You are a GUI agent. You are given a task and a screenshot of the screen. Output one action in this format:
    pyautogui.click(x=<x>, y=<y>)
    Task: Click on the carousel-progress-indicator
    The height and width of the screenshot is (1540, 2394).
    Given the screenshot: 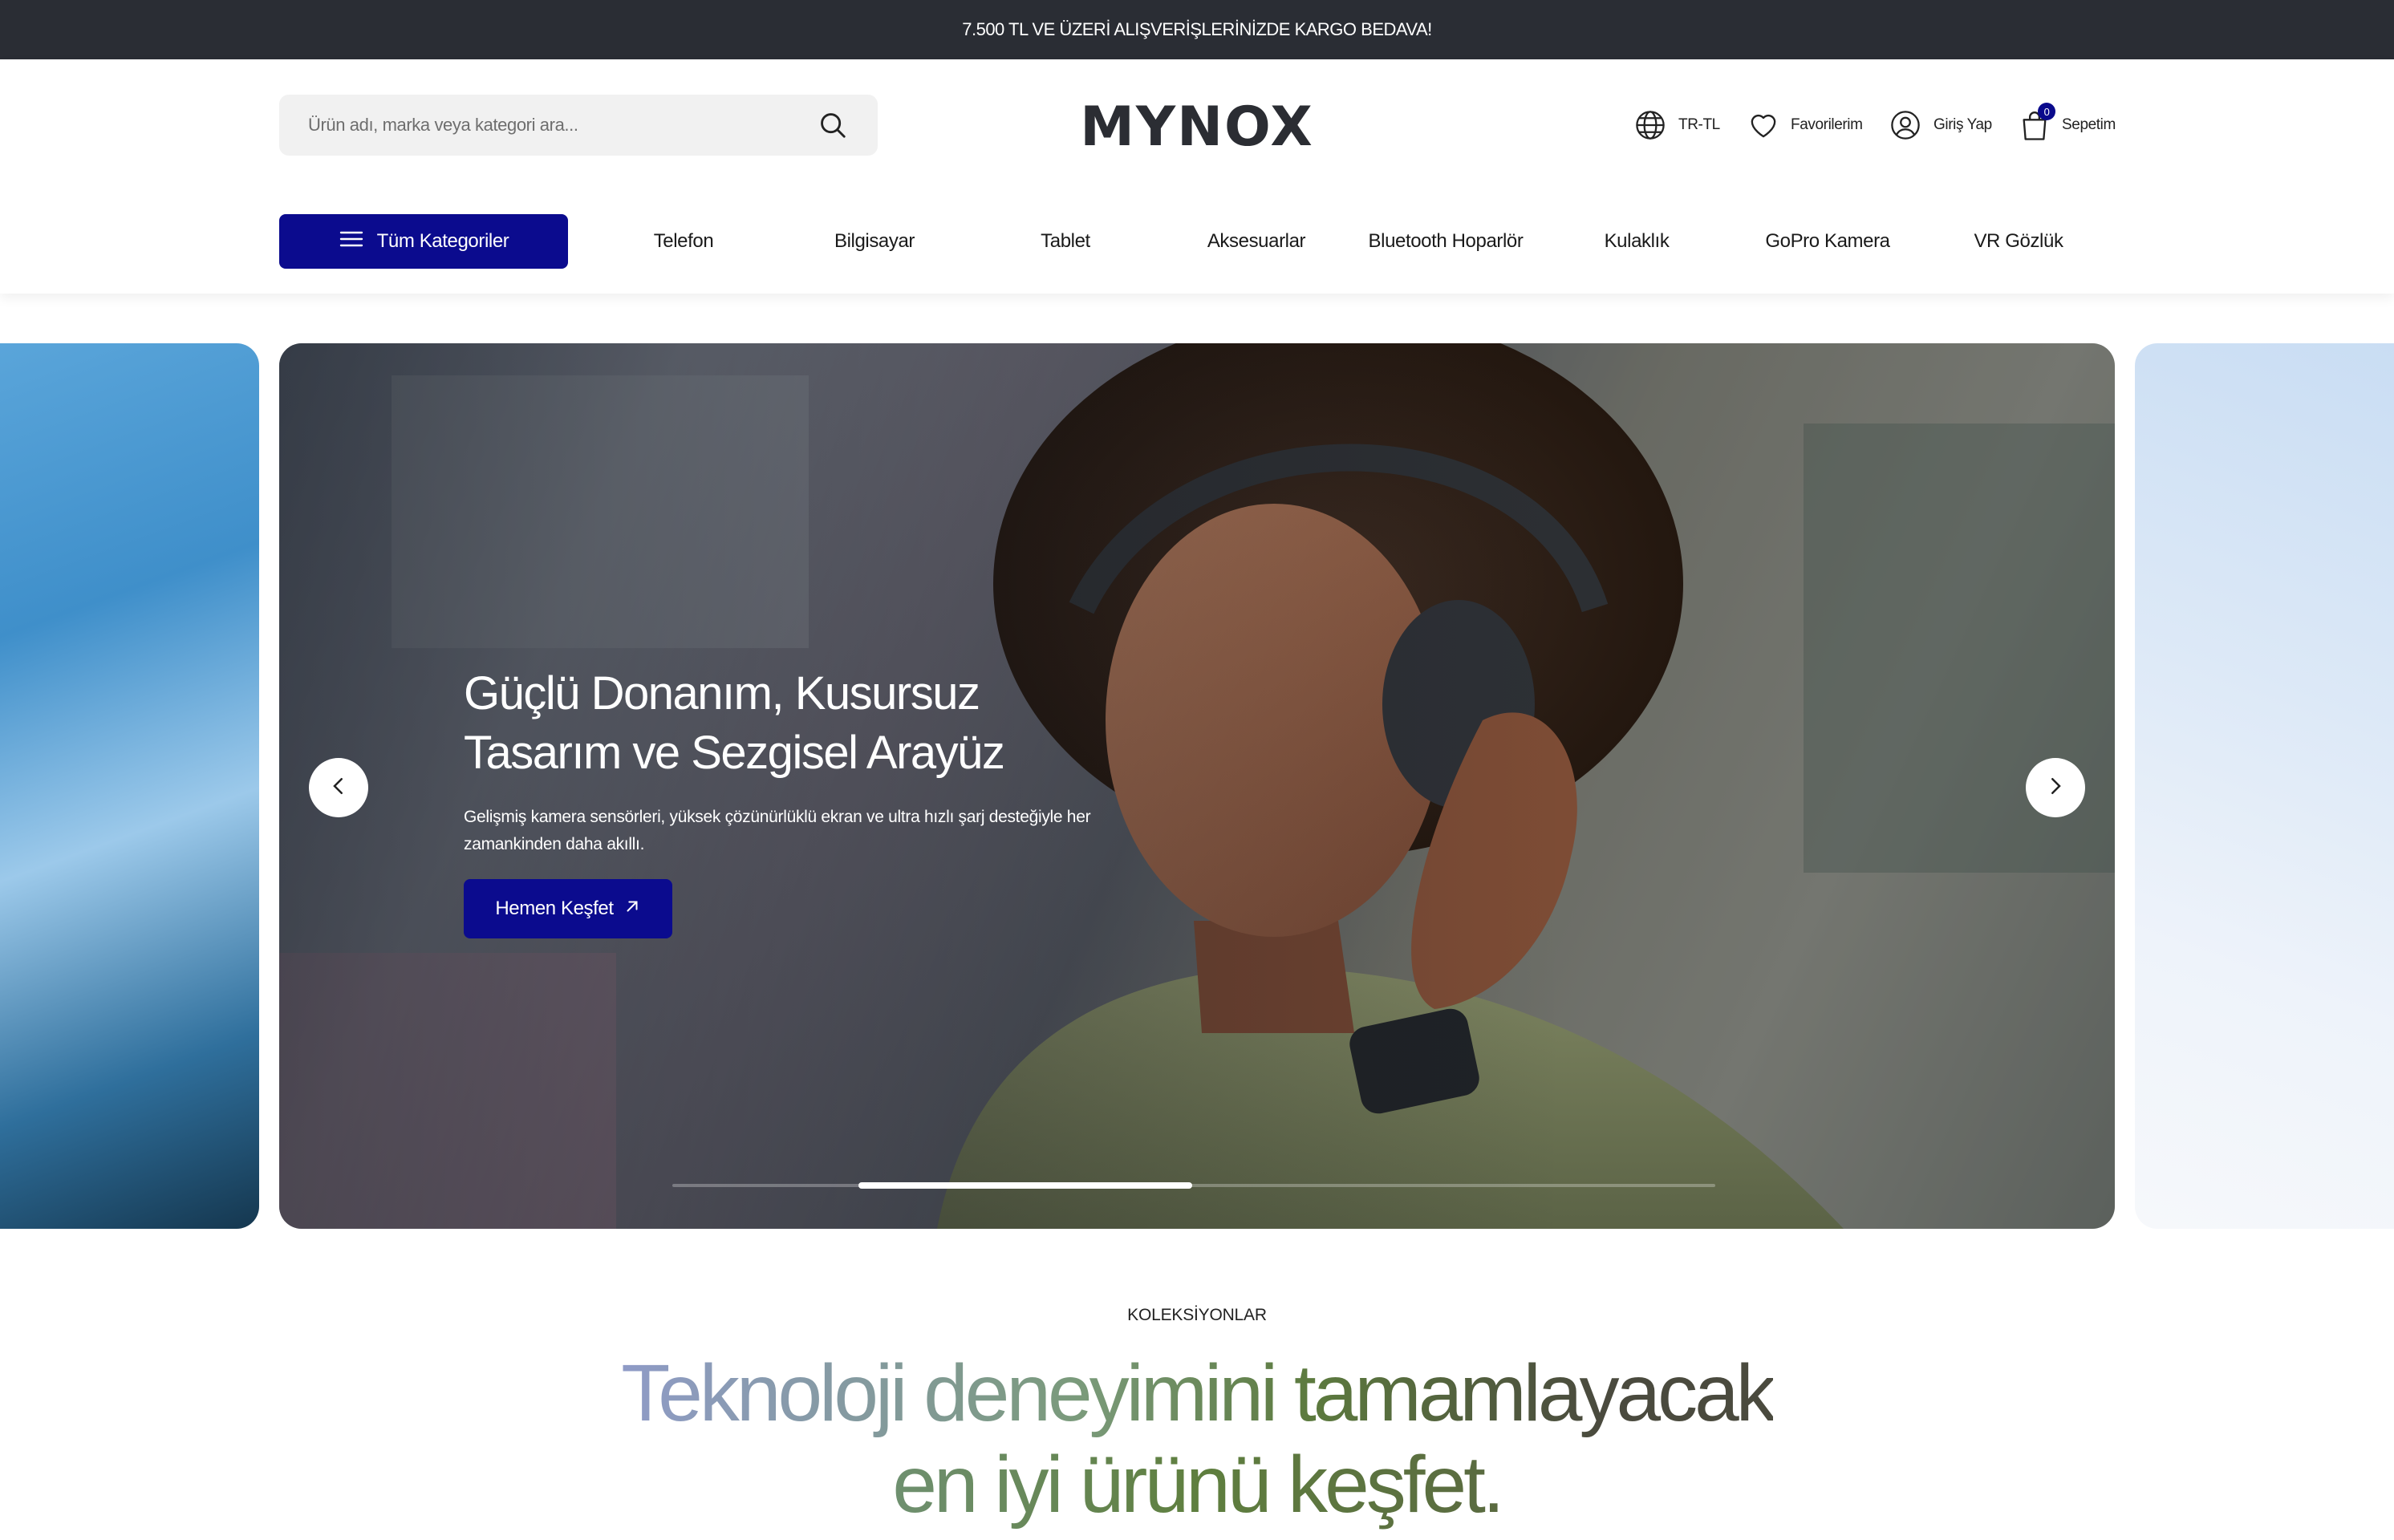 What is the action you would take?
    pyautogui.click(x=1025, y=1185)
    